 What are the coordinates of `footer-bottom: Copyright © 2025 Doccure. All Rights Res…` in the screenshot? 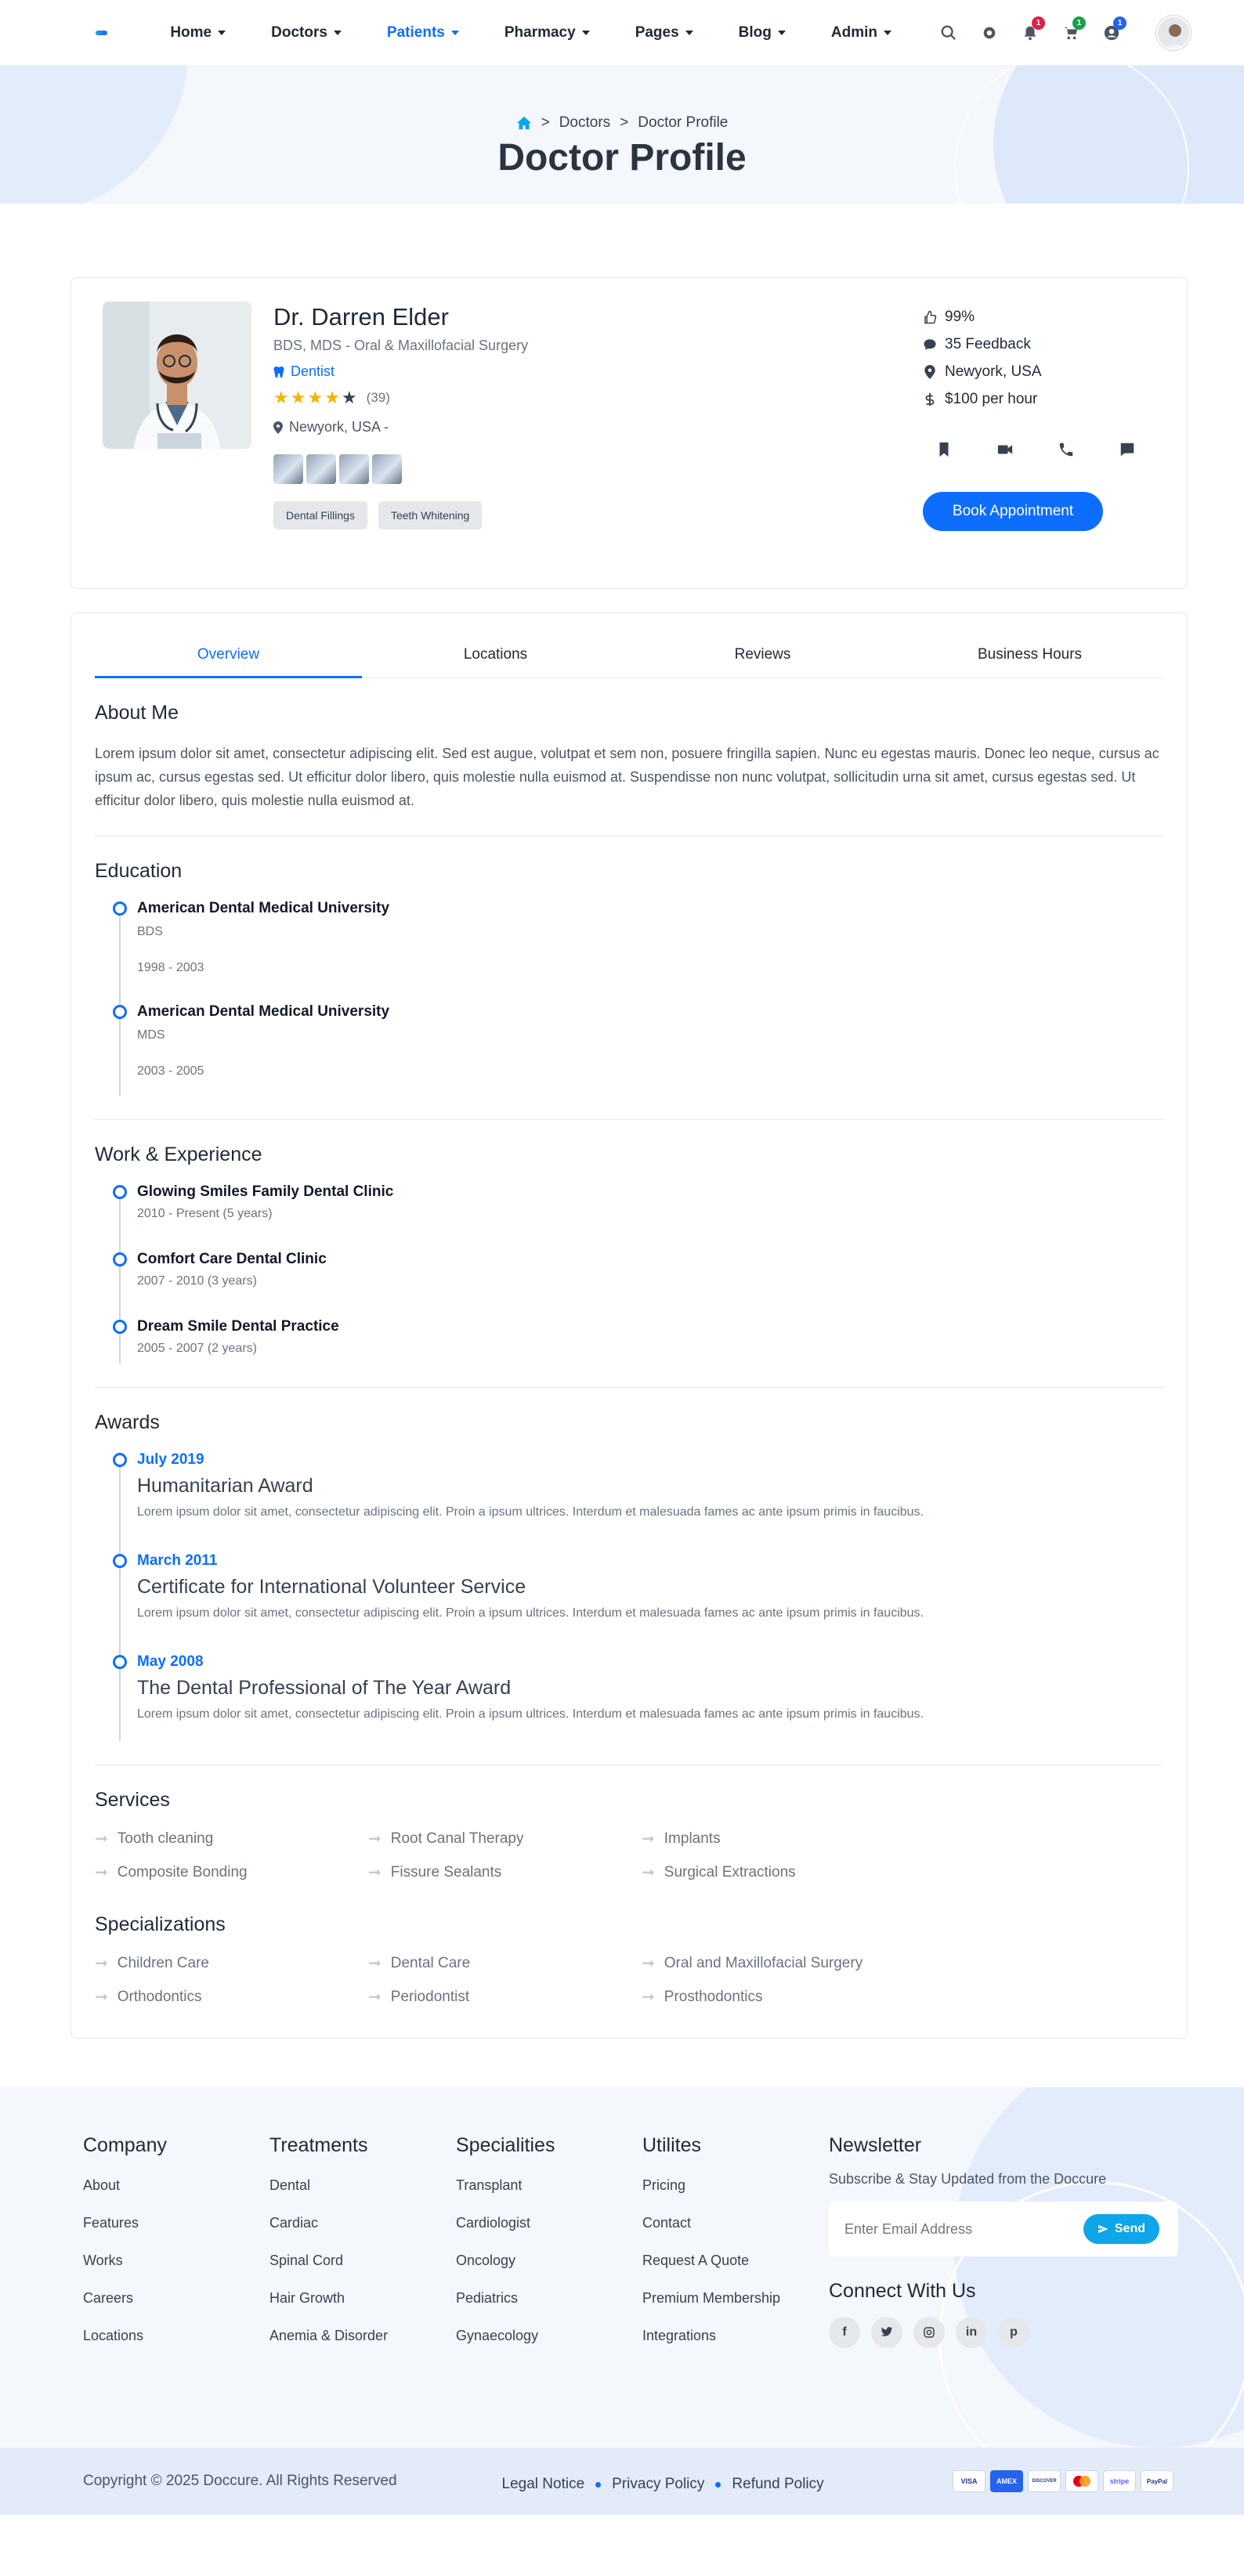 It's located at (622, 2481).